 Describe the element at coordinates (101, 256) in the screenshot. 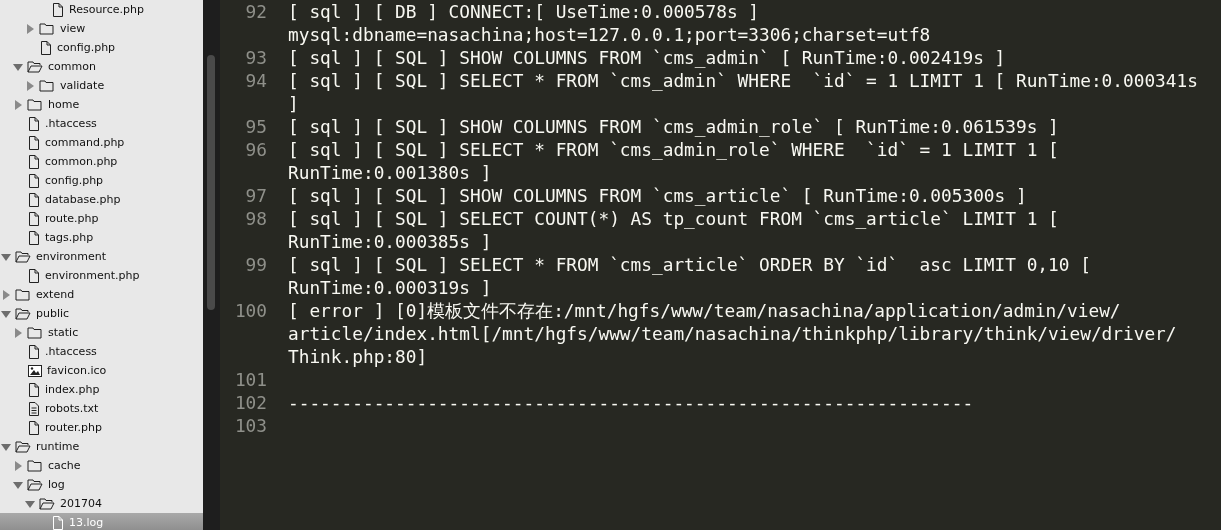

I see `tree-item: environment` at that location.